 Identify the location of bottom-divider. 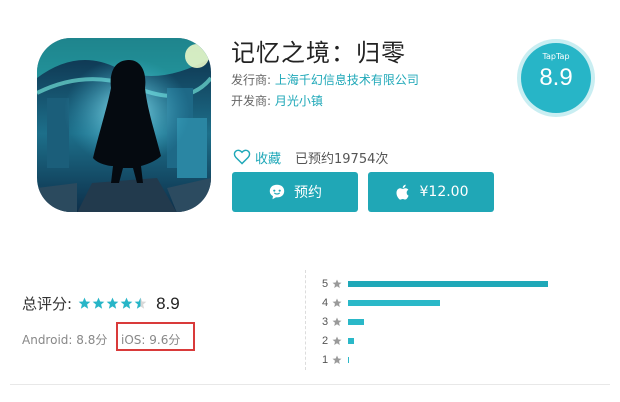
(310, 384).